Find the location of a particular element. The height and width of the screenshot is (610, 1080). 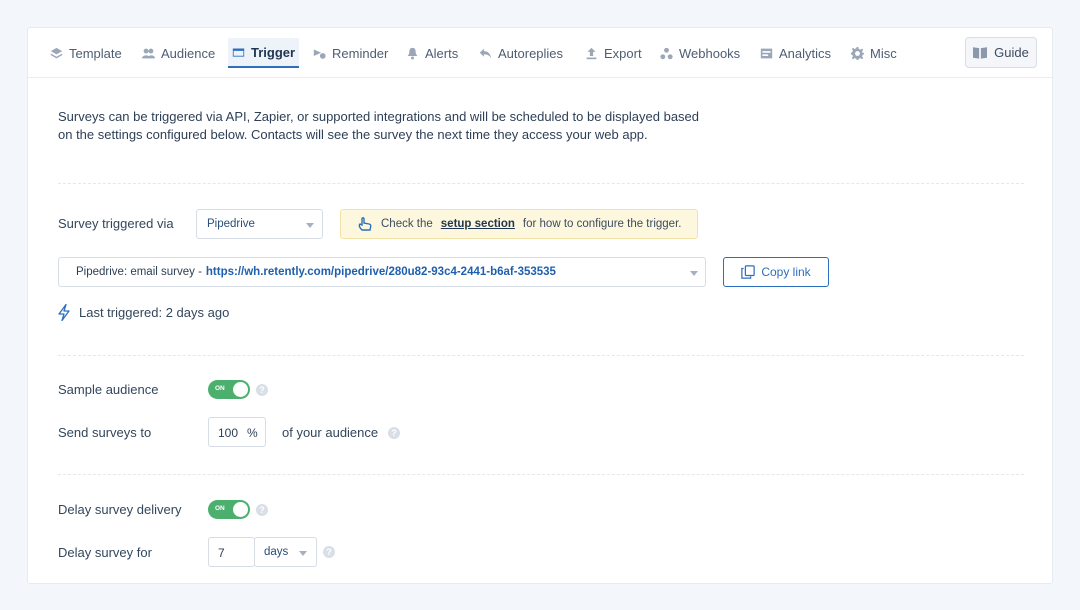

trigger-source-value: Pipedrive is located at coordinates (231, 224).